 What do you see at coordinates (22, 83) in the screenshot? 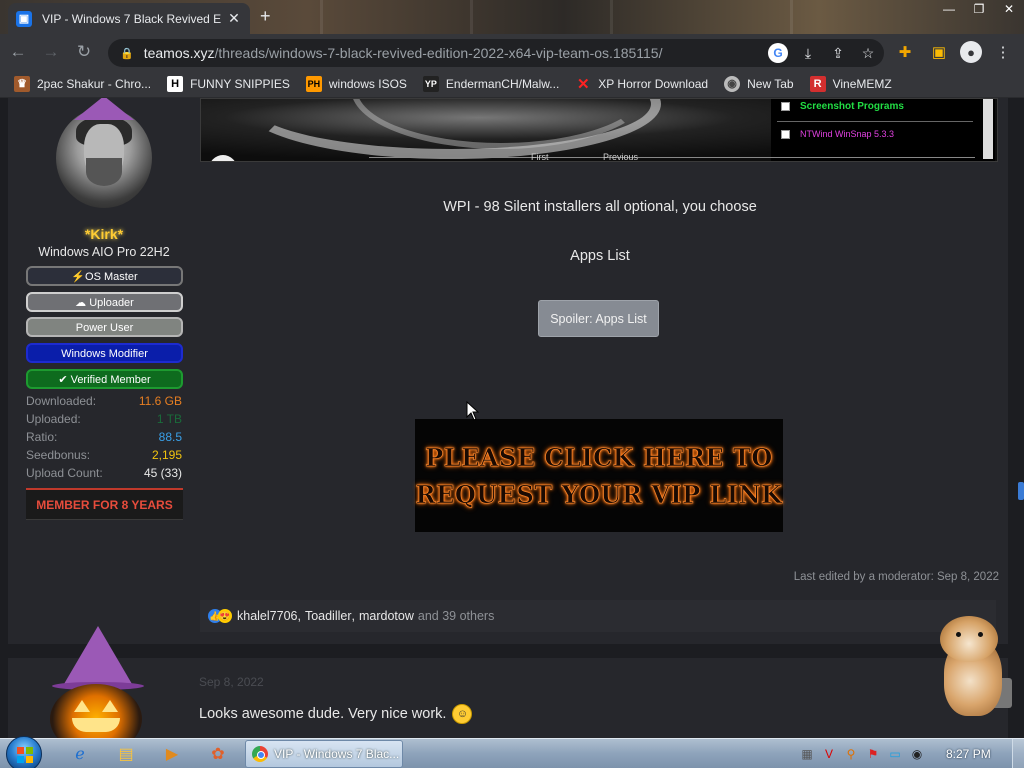
I see `tupac-icon: ♛` at bounding box center [22, 83].